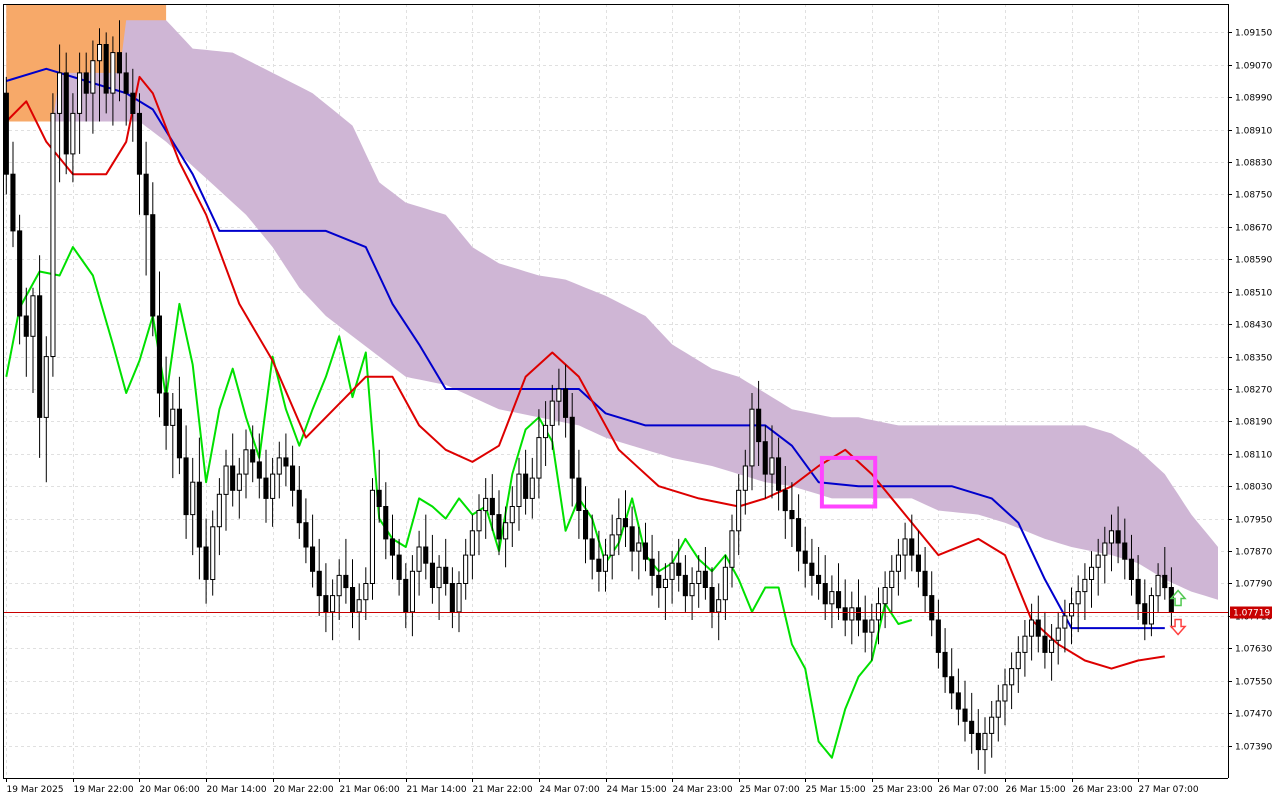 Image resolution: width=1280 pixels, height=804 pixels. What do you see at coordinates (637, 790) in the screenshot?
I see `x-tick-label: 24 Mar 15:00` at bounding box center [637, 790].